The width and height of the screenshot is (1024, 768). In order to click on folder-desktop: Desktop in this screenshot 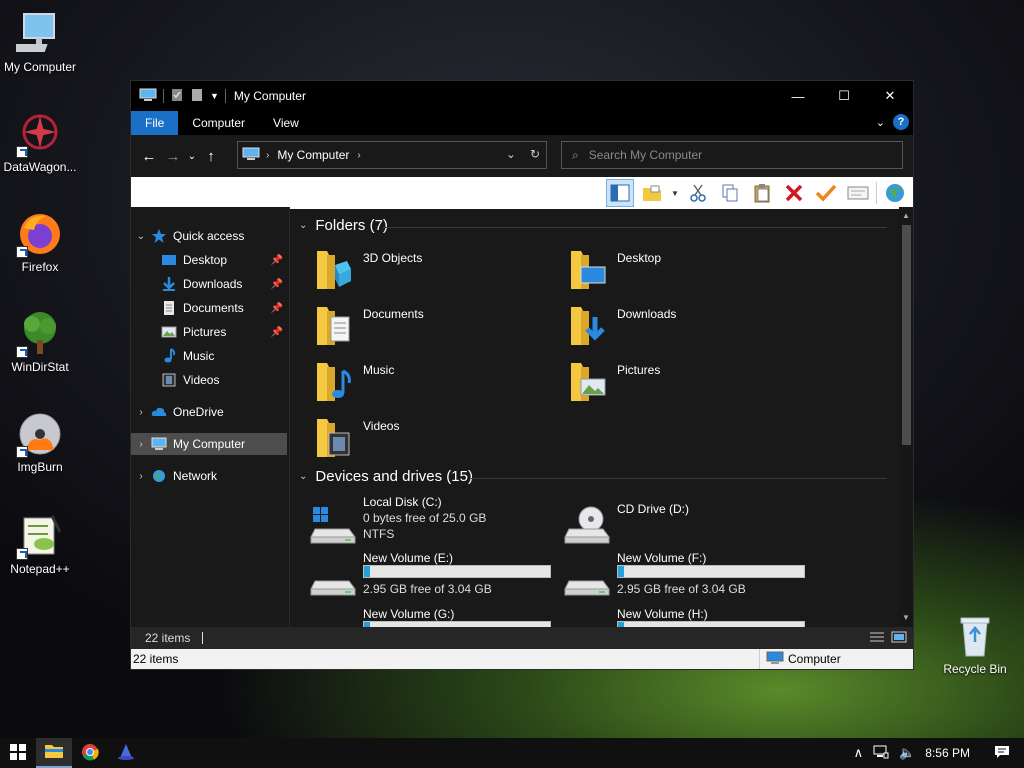, I will do `click(670, 271)`.